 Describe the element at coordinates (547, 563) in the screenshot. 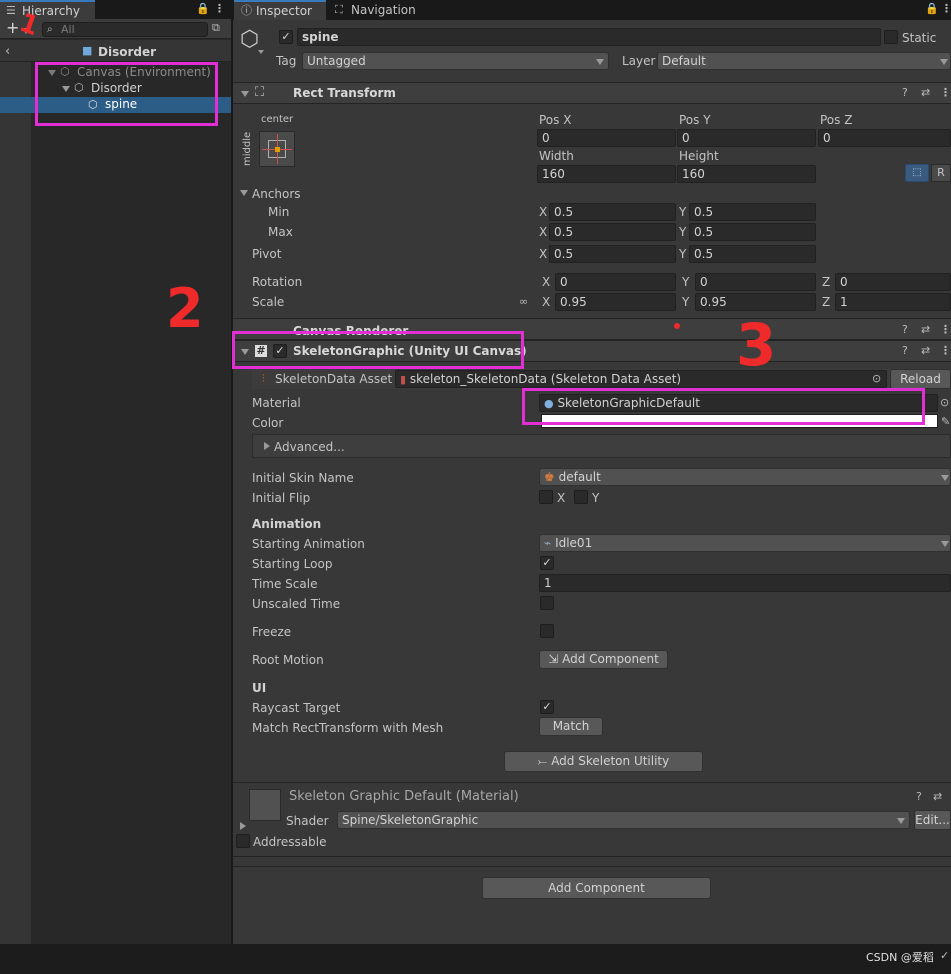

I see `starting-loop-checkbox: ✓` at that location.